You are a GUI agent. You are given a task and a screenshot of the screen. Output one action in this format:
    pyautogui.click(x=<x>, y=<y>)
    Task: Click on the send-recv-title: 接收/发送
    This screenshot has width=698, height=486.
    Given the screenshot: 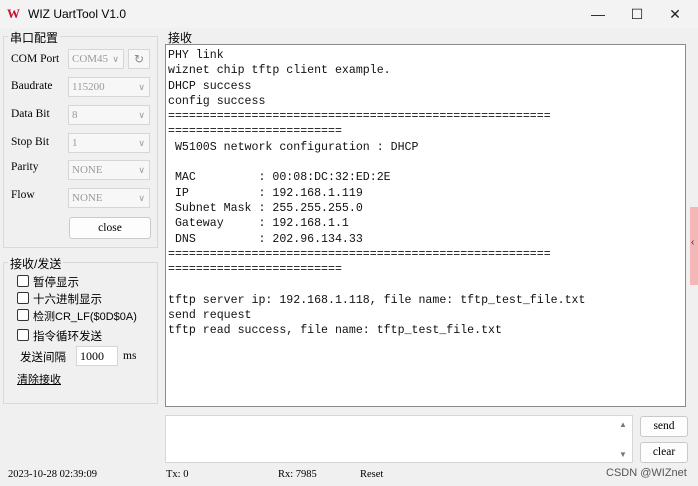 What is the action you would take?
    pyautogui.click(x=36, y=263)
    